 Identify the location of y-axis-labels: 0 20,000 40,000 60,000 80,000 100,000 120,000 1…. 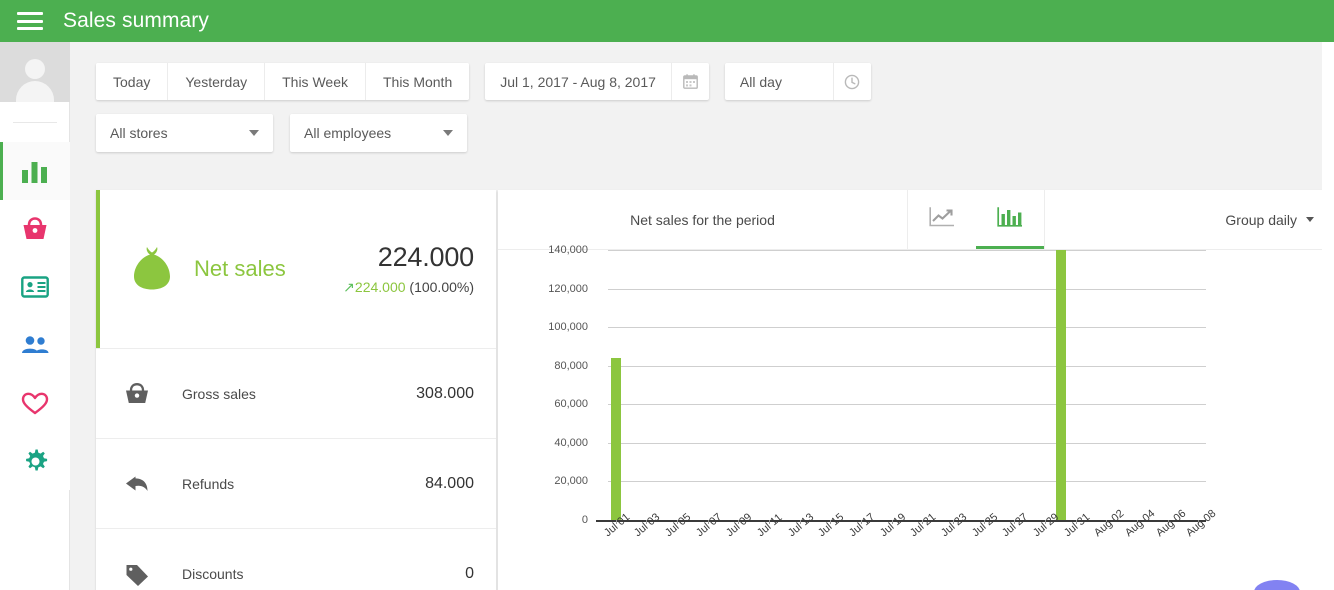
(547, 392).